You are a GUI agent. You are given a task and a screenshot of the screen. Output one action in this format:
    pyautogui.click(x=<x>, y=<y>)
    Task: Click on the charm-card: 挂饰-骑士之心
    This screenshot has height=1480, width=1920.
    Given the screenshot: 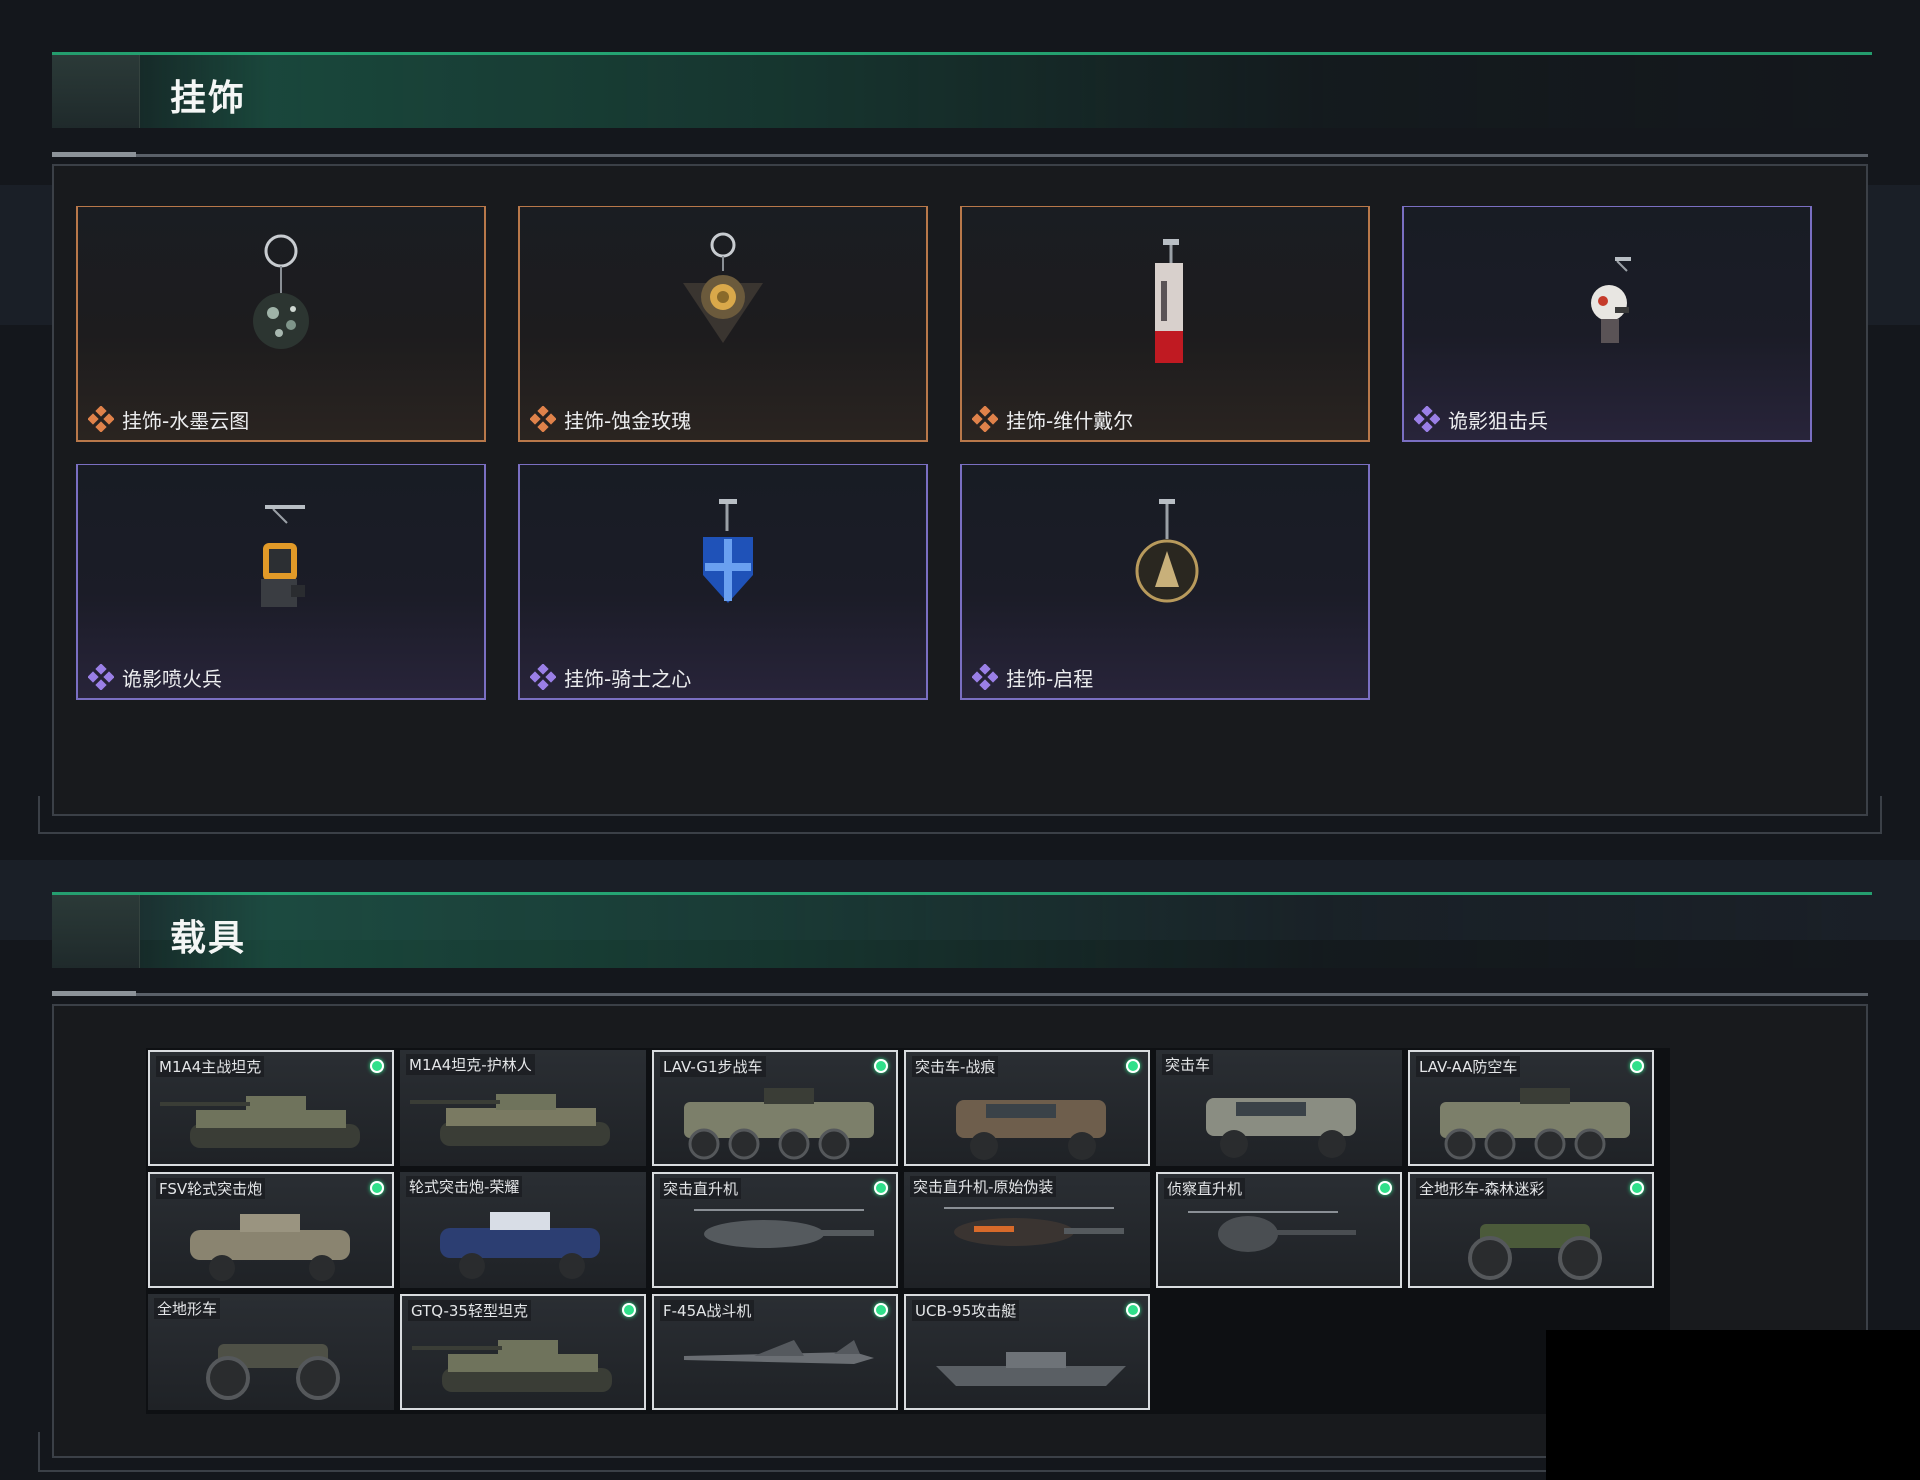 What is the action you would take?
    pyautogui.click(x=723, y=582)
    